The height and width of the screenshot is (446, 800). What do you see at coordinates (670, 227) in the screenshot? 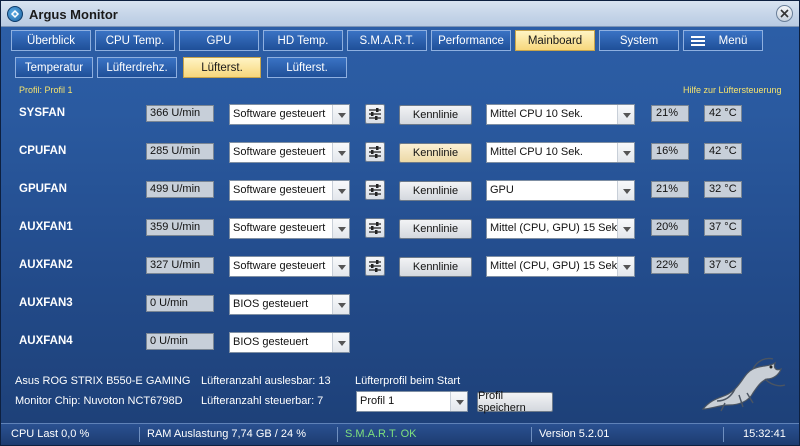
I see `fan-percent: 20%` at bounding box center [670, 227].